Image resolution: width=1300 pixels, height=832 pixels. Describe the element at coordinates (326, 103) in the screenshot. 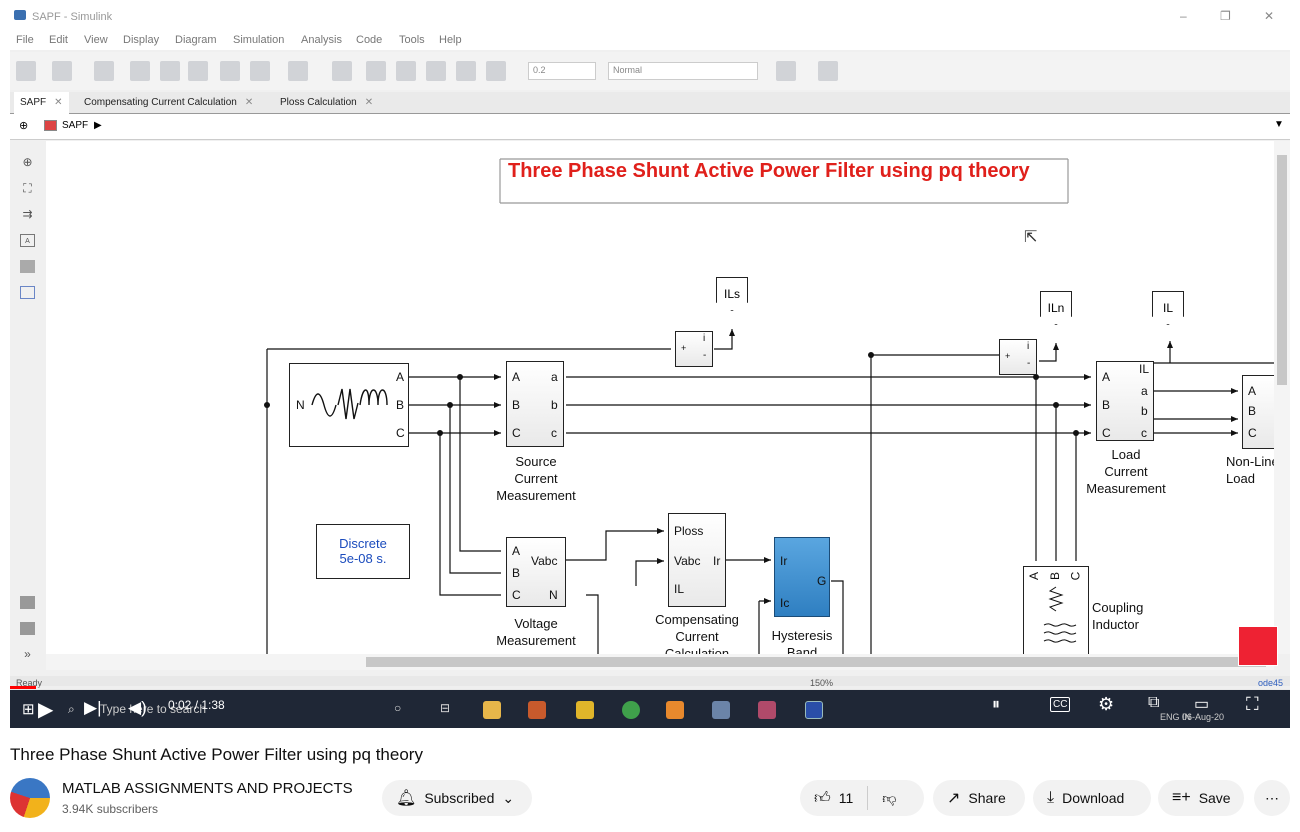

I see `tab-ploss: Ploss Calculation ✕` at that location.